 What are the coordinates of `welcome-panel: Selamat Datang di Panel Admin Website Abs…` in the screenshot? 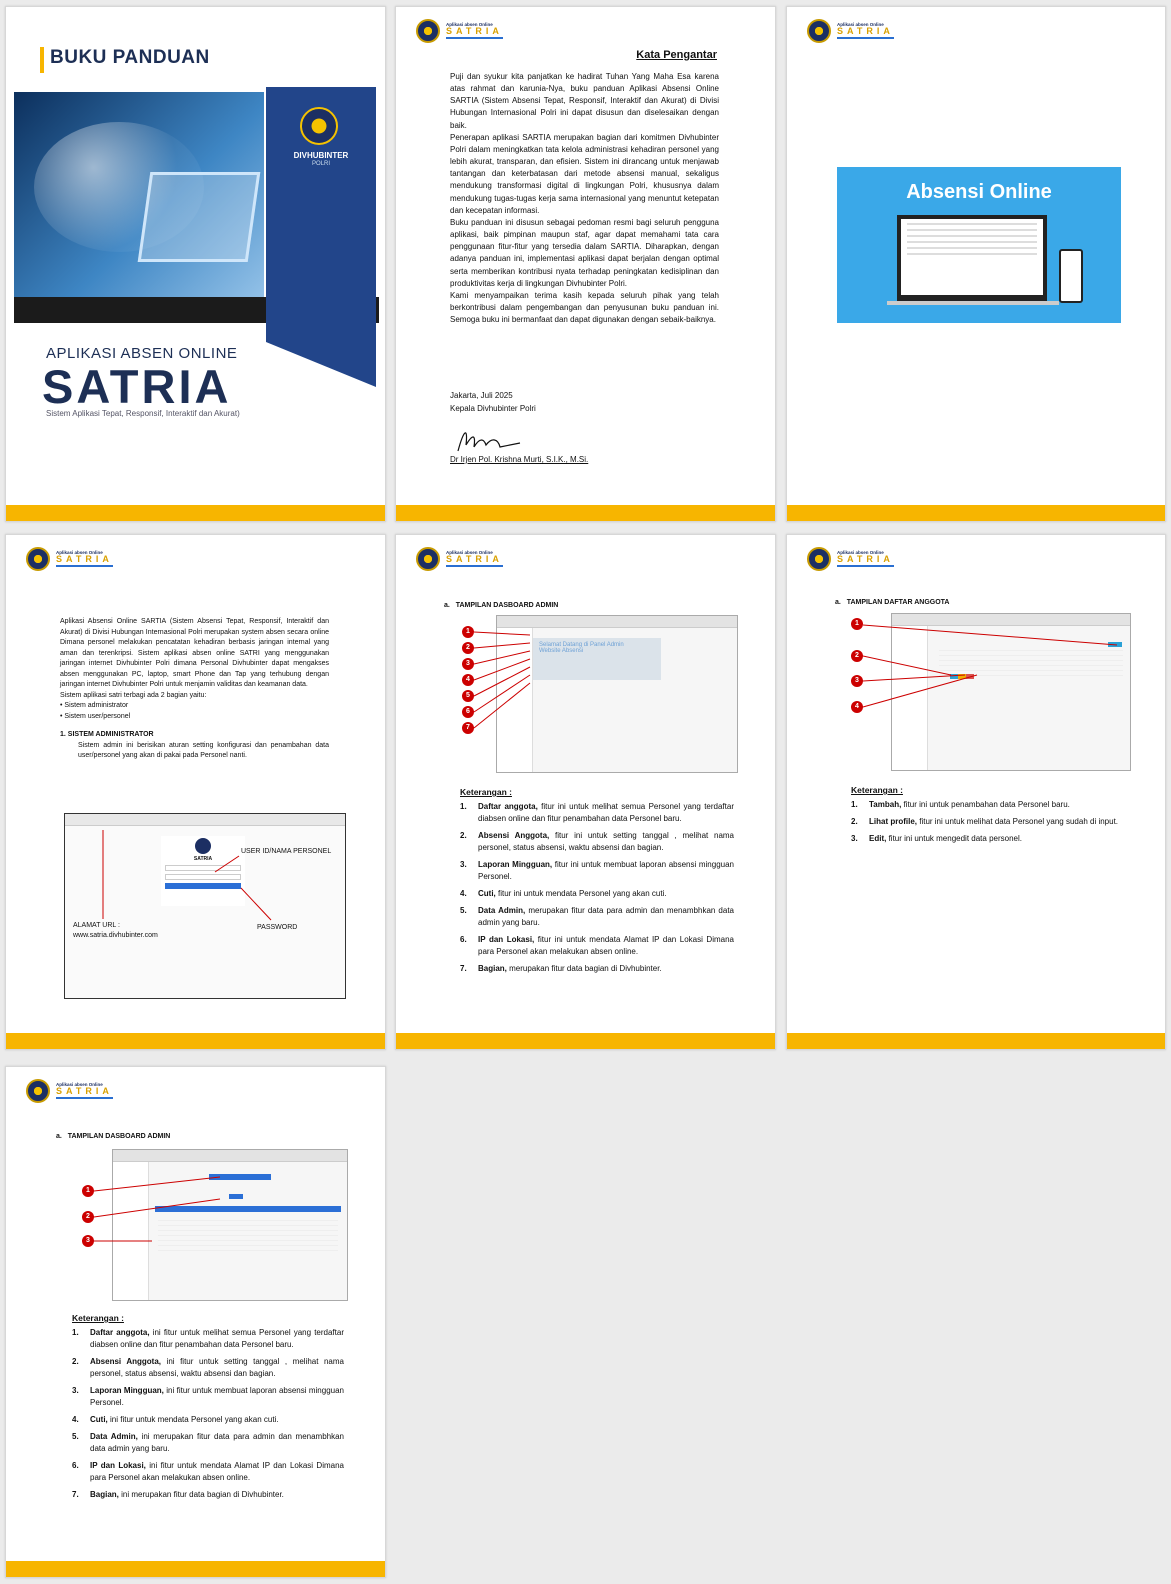 It's located at (597, 659).